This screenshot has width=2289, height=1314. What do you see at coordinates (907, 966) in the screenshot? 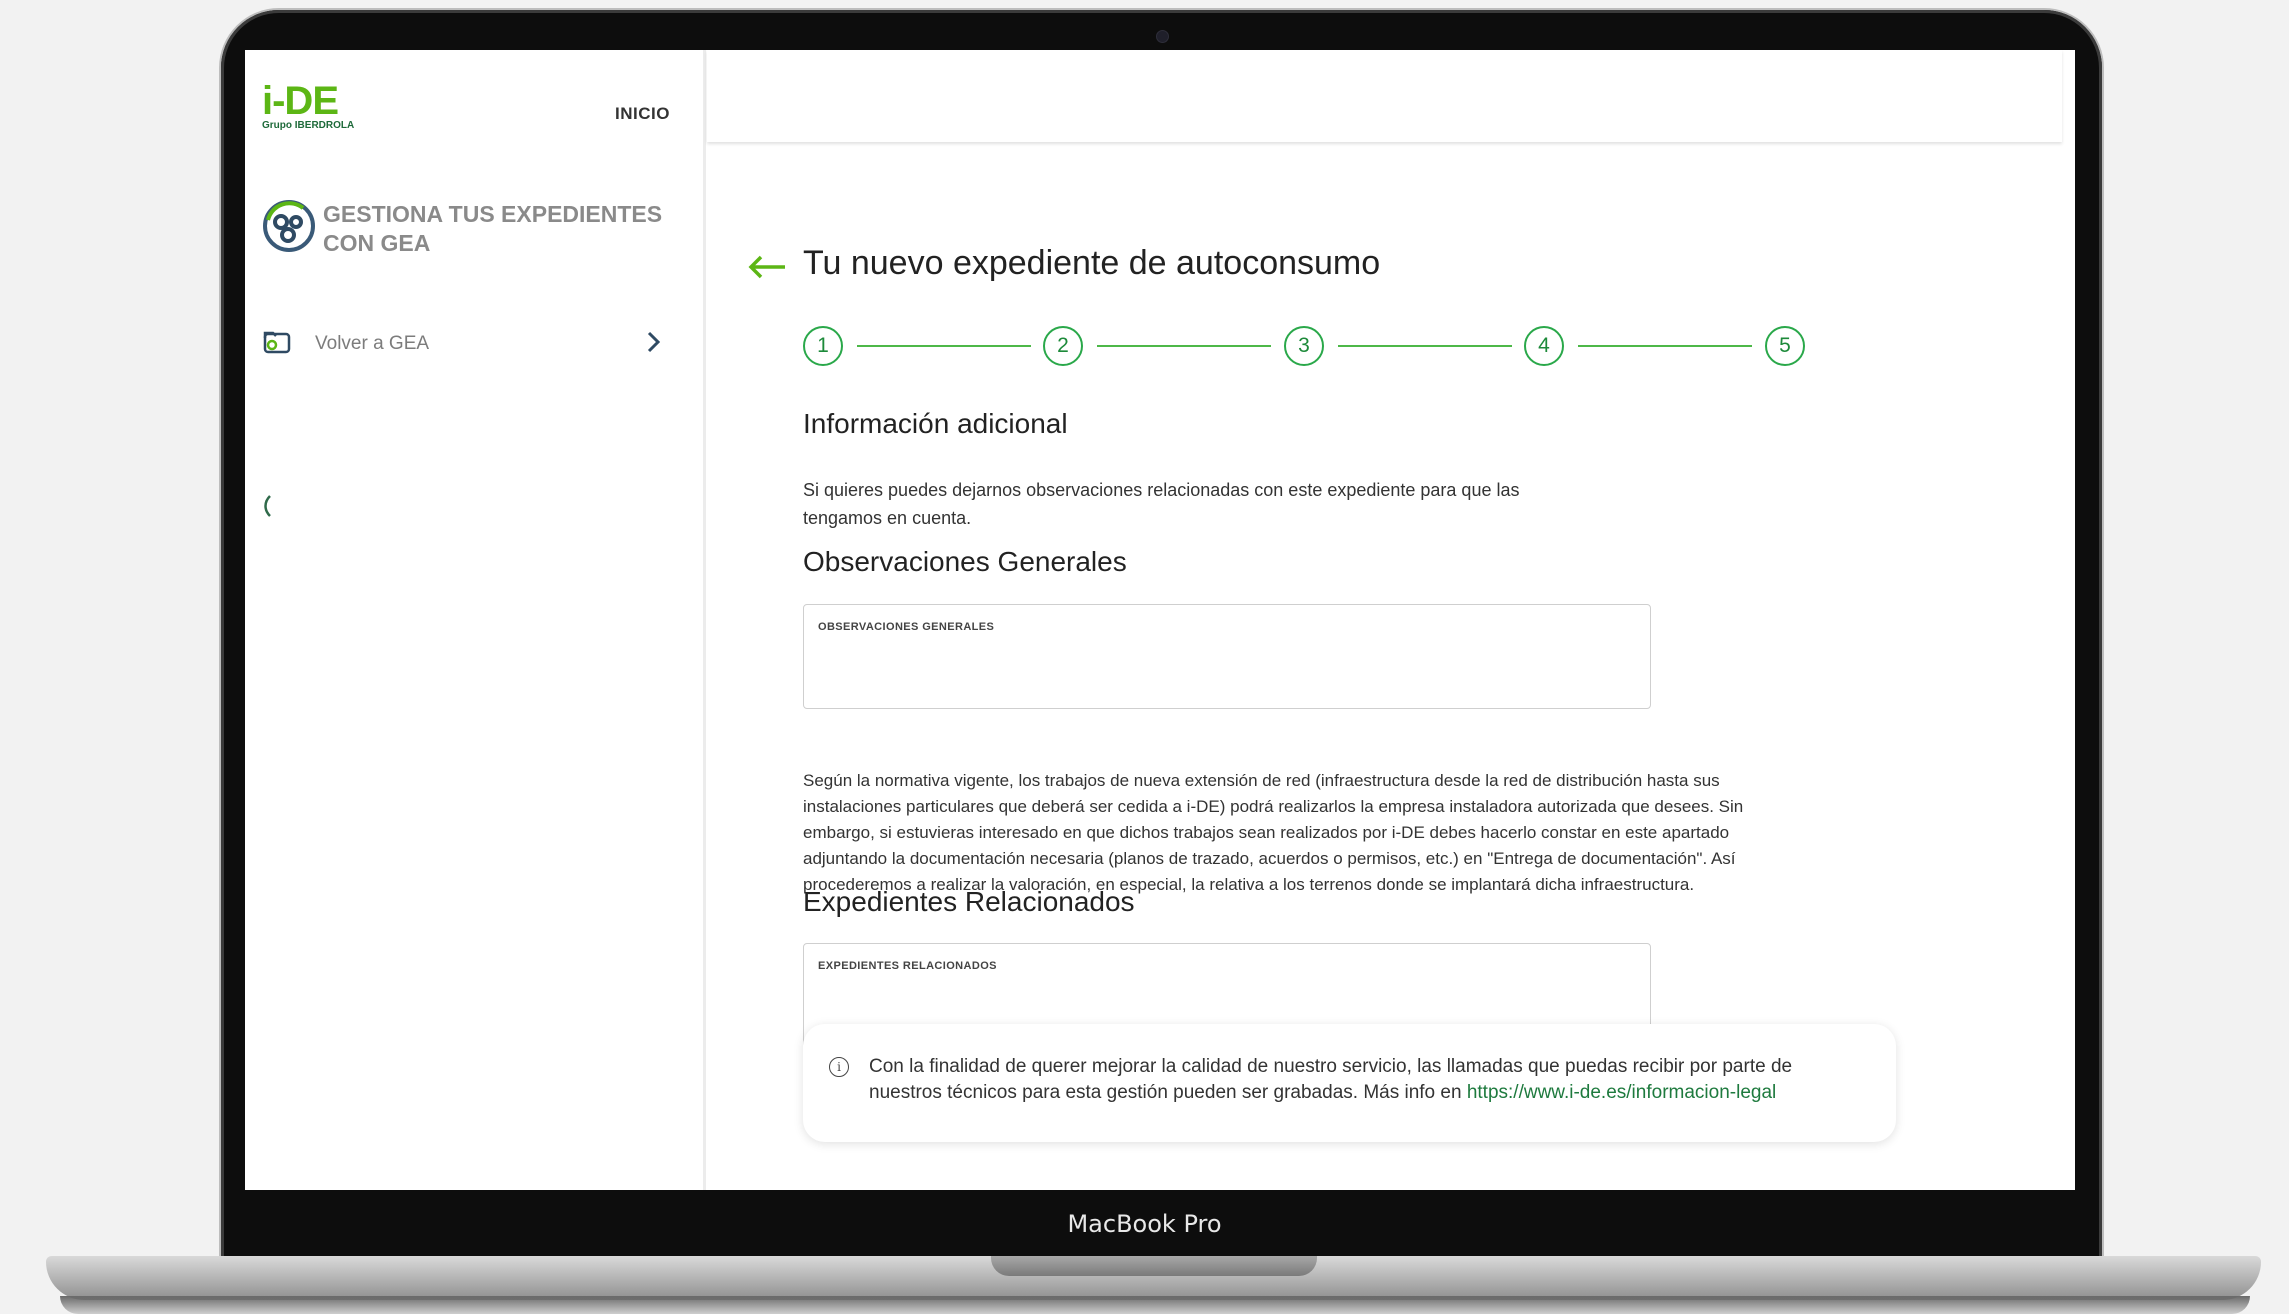
I see `relacionados-field-label: EXPEDIENTES RELACIONADOS` at bounding box center [907, 966].